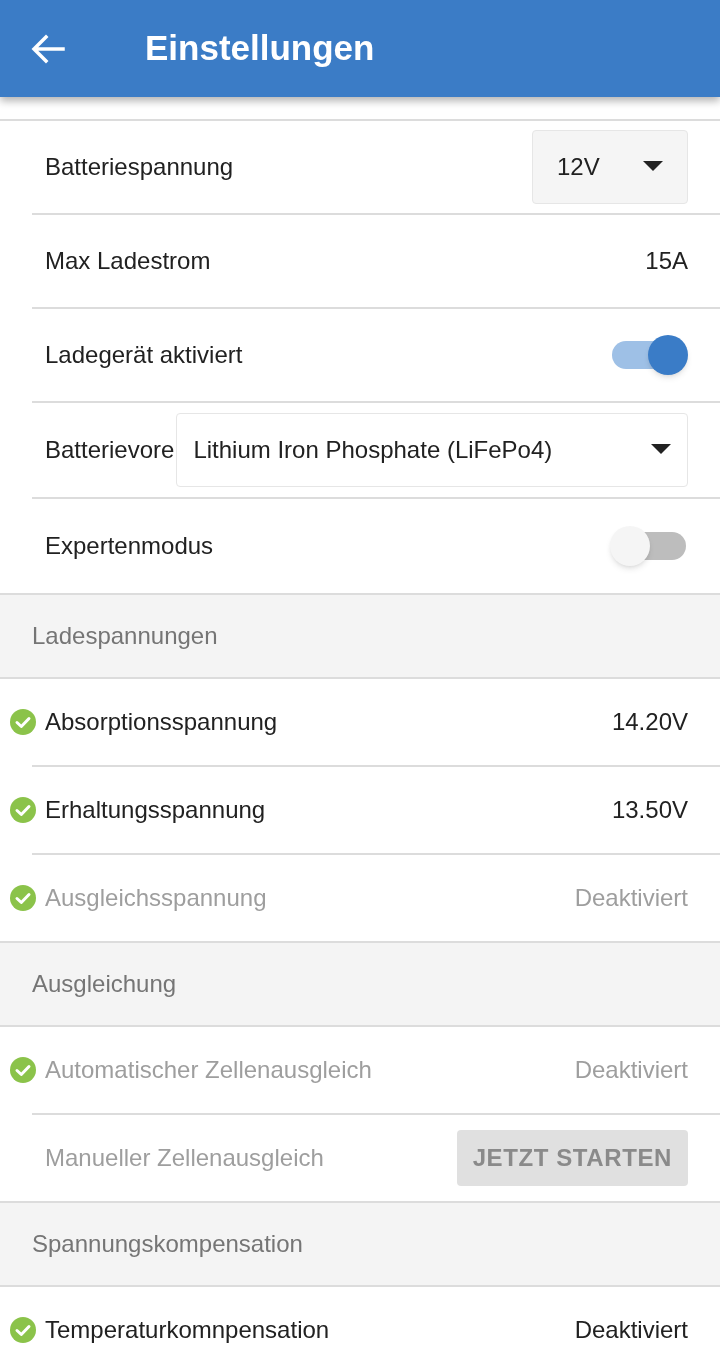 The width and height of the screenshot is (720, 1353). Describe the element at coordinates (260, 48) in the screenshot. I see `window-title: Einstellungen` at that location.